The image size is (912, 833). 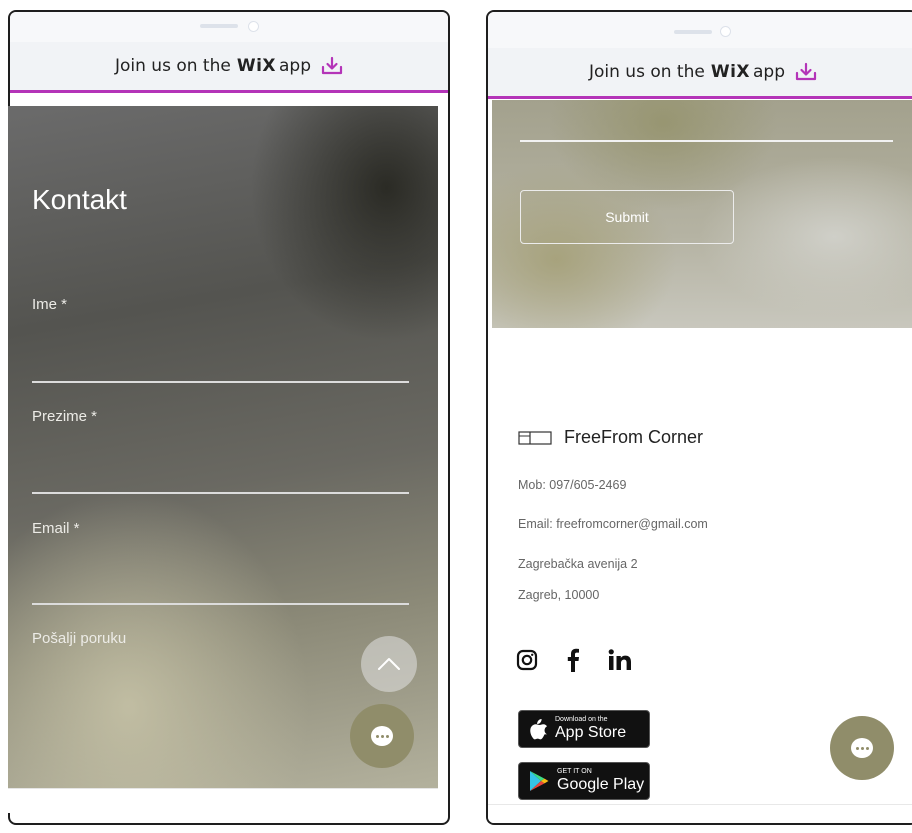 I want to click on google-play-badge: GET IT ON Google Play, so click(x=584, y=781).